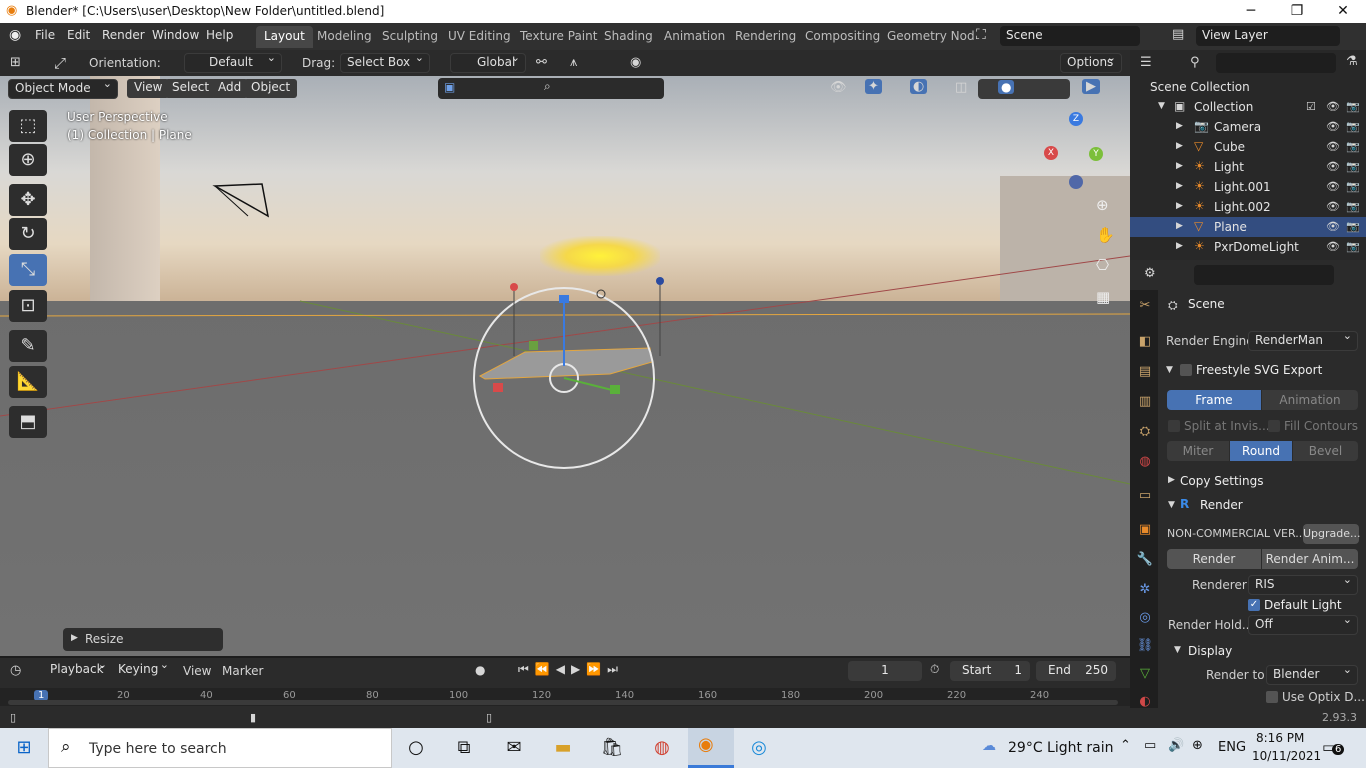 This screenshot has width=1366, height=768. I want to click on miter-button: Miter, so click(1198, 451).